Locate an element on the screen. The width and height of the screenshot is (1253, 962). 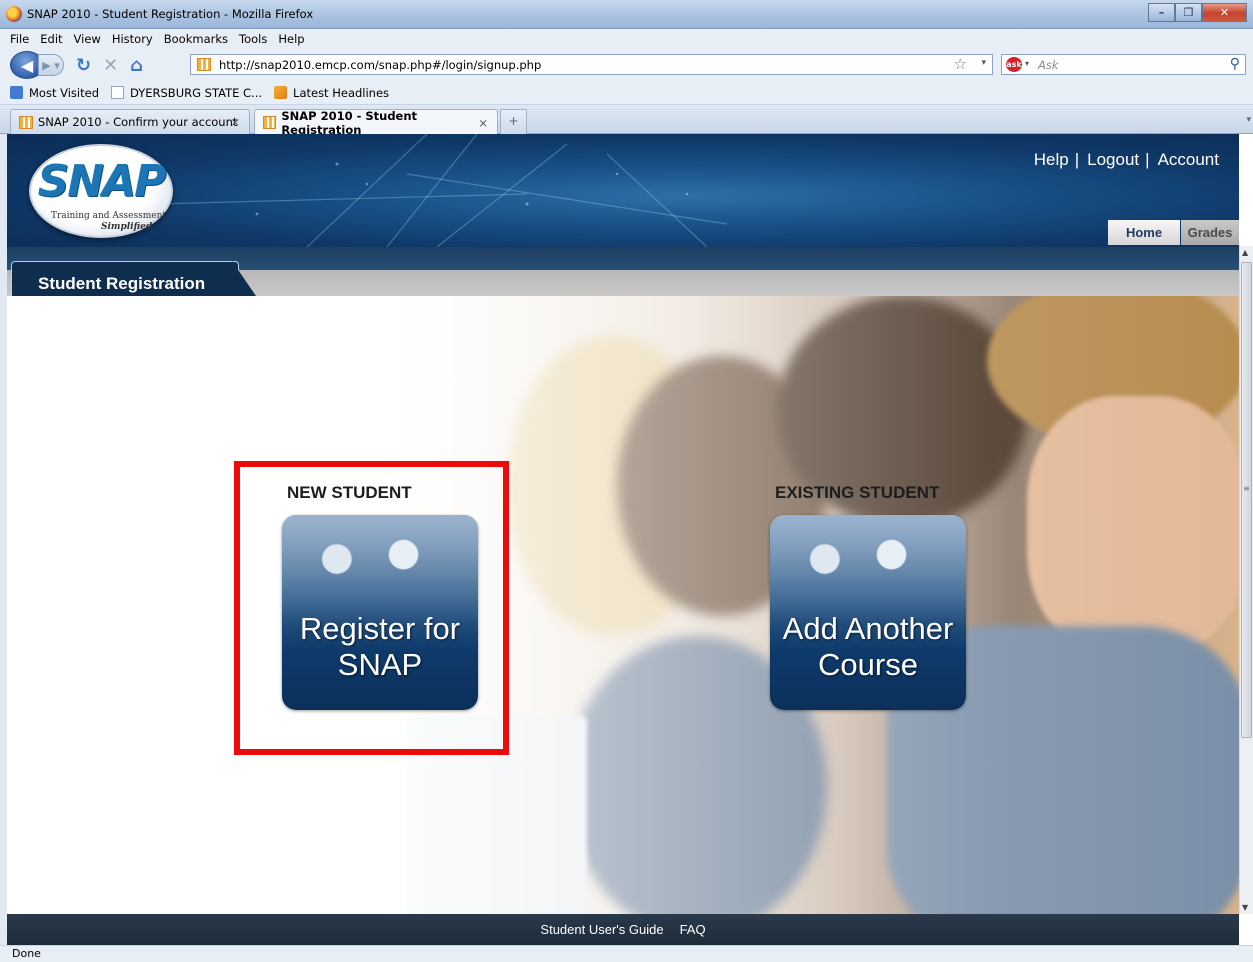
nav-tab-home: Home is located at coordinates (1144, 232).